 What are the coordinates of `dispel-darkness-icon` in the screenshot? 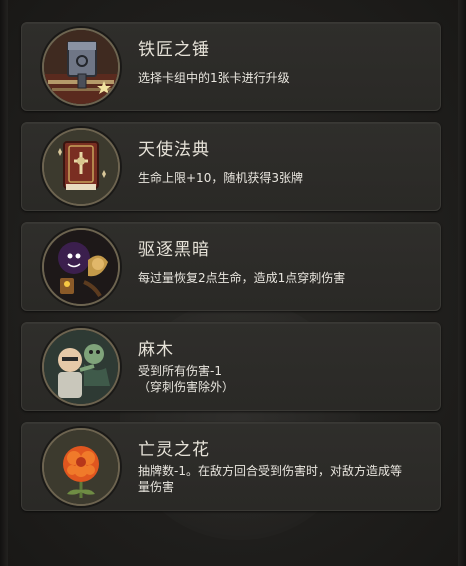 It's located at (81, 267).